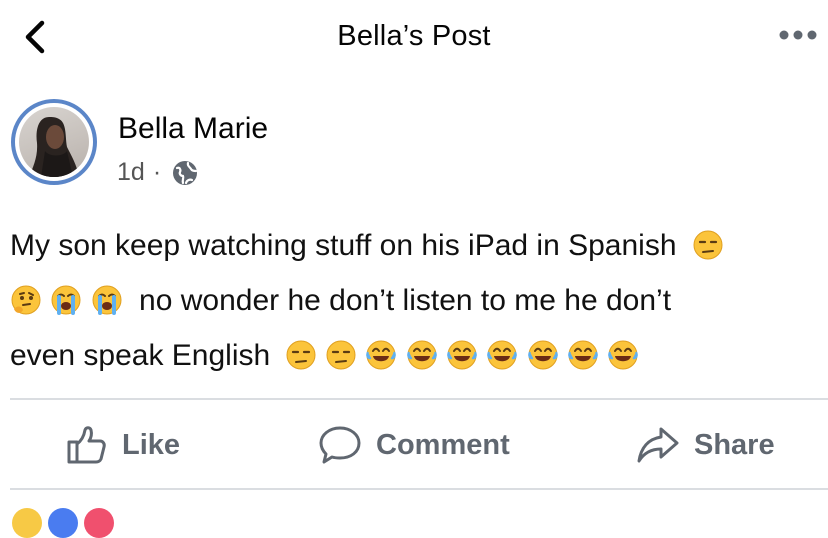 Image resolution: width=828 pixels, height=538 pixels. I want to click on like-label: Like, so click(151, 444).